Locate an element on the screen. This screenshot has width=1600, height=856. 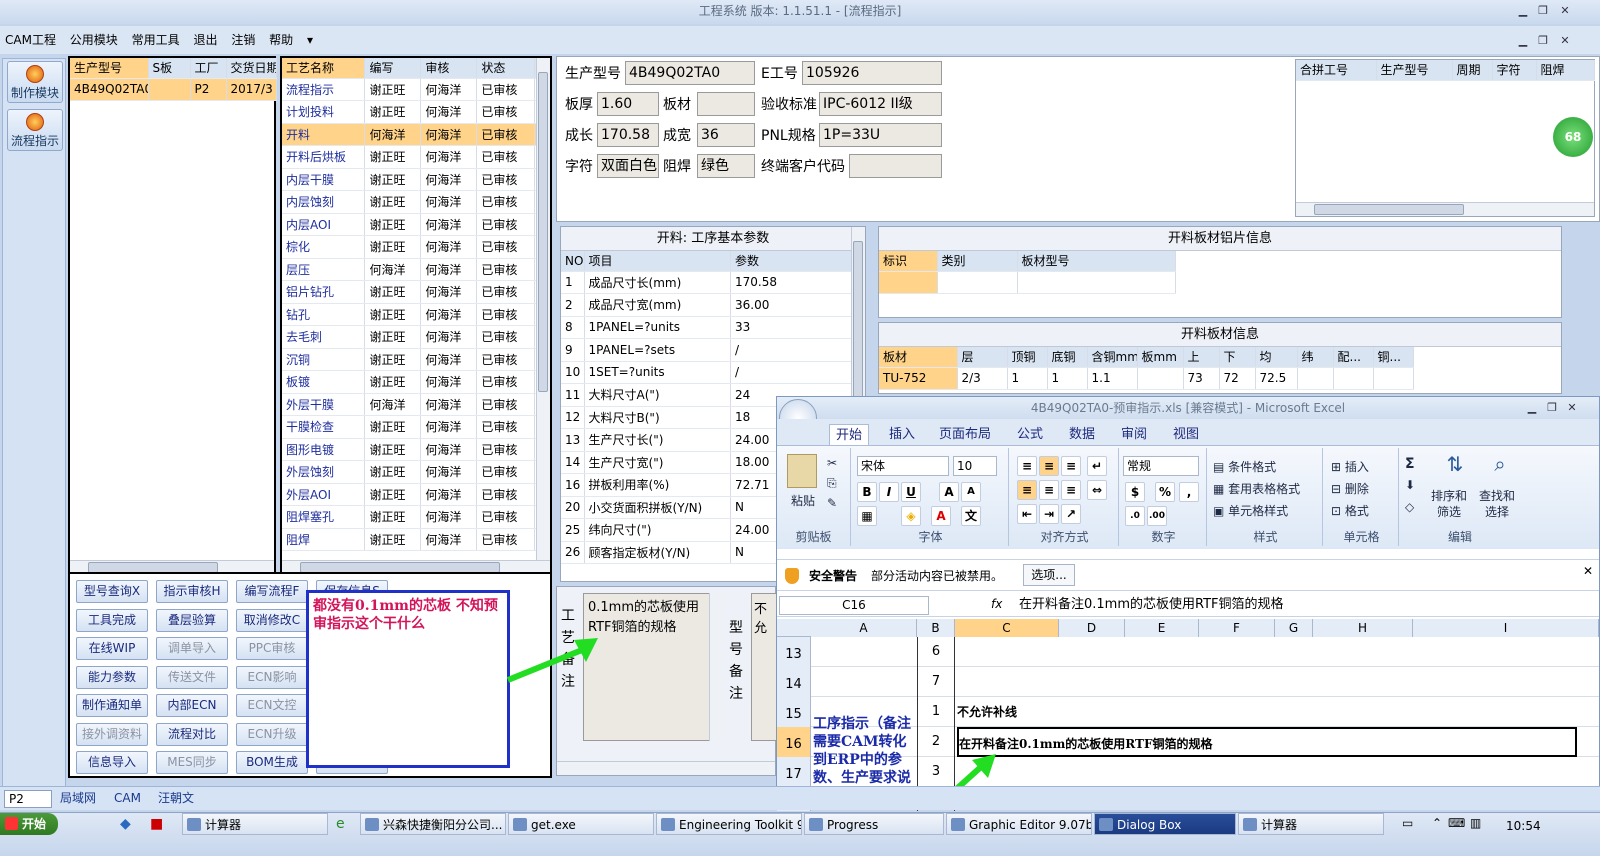
row-header: 15 is located at coordinates (794, 712).